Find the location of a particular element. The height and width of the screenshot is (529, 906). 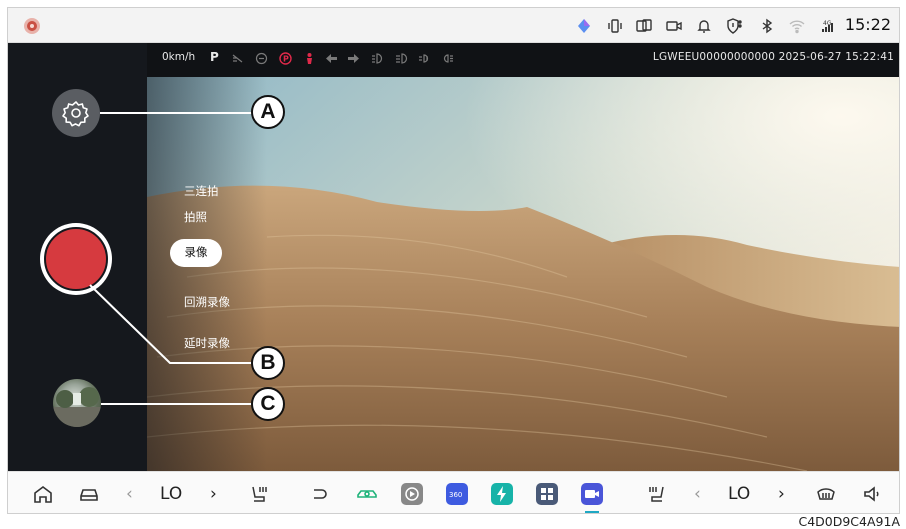

bell-icon is located at coordinates (704, 26).